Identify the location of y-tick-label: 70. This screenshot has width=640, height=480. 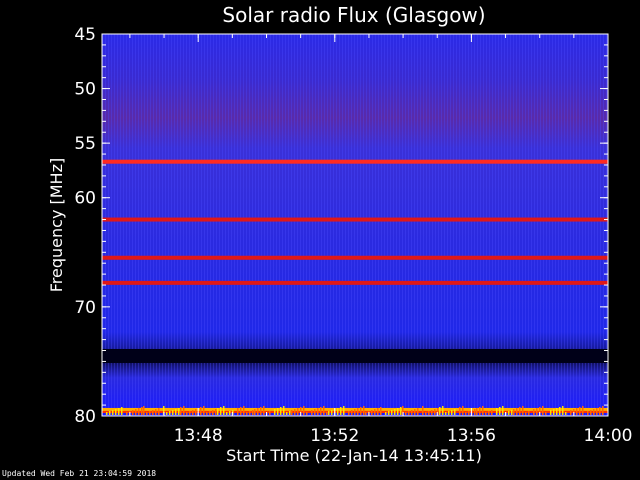
(85, 308).